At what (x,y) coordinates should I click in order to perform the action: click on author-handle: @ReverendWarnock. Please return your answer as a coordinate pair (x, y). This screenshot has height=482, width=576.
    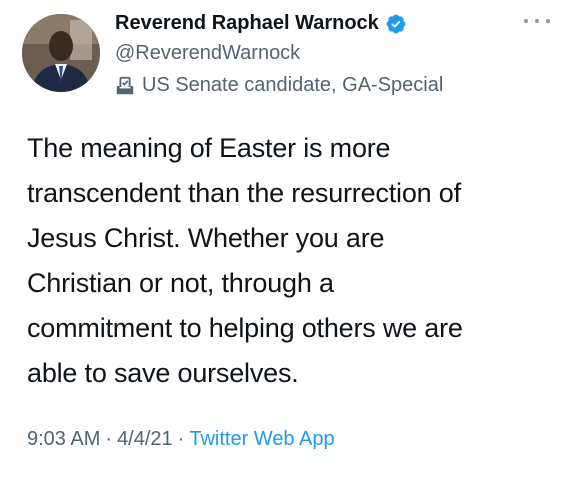
    Looking at the image, I should click on (207, 53).